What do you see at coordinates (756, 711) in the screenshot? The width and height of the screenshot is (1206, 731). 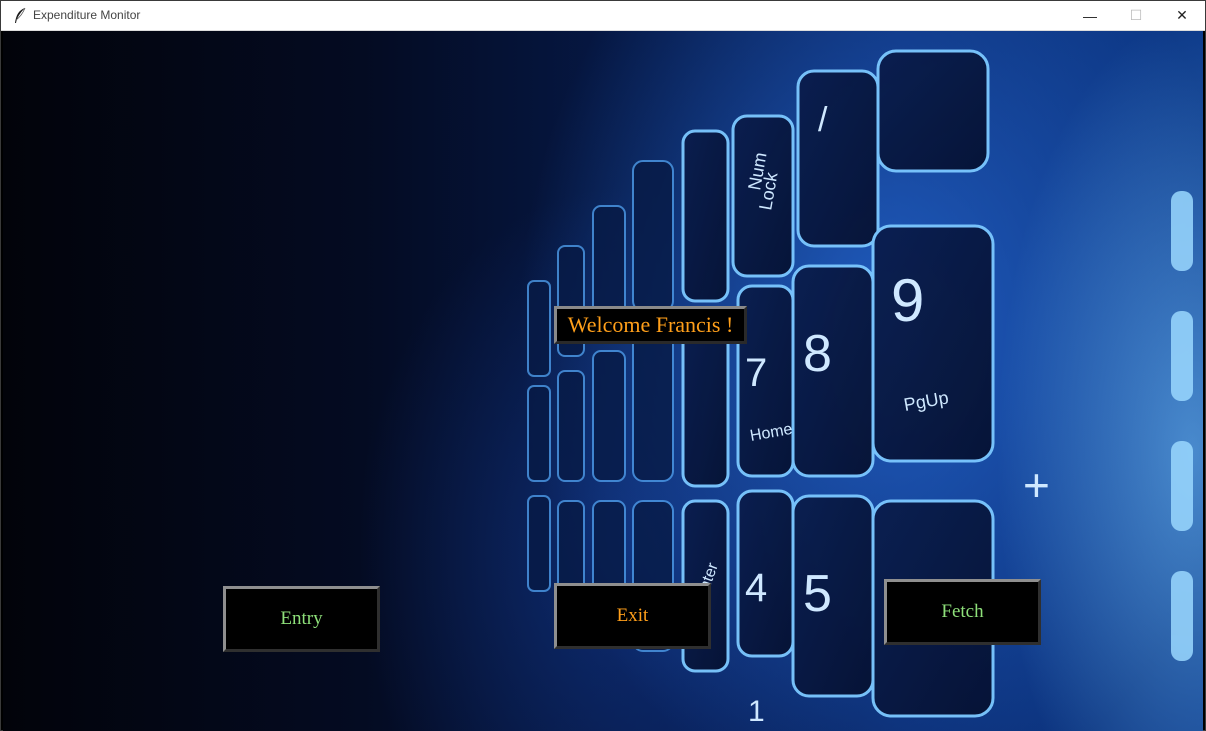 I see `svg-text: 1` at bounding box center [756, 711].